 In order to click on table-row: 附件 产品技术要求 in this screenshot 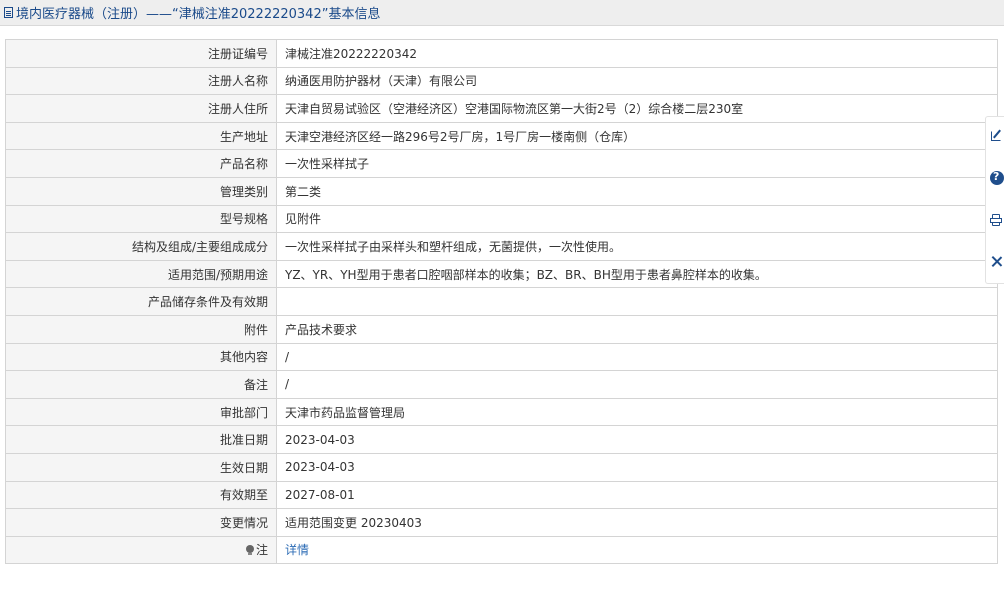, I will do `click(501, 329)`.